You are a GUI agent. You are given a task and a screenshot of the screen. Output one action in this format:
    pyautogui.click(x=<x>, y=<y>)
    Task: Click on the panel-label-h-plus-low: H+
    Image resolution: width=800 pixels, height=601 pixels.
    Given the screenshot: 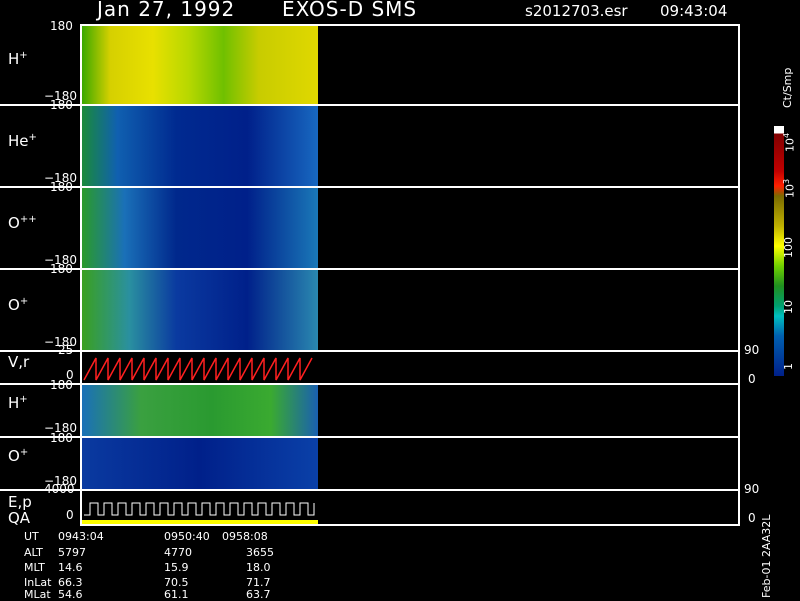 What is the action you would take?
    pyautogui.click(x=18, y=403)
    